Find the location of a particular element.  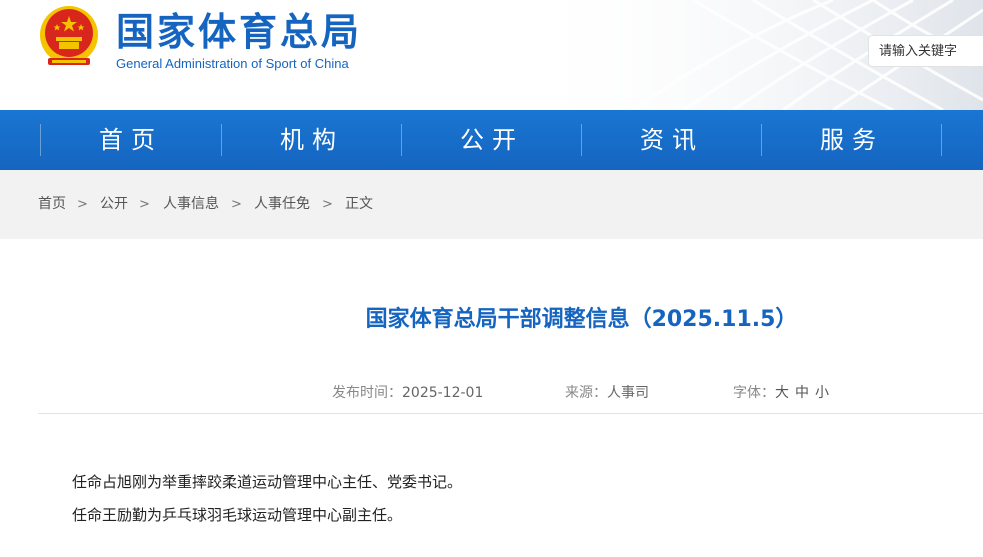

source-label: 来源： is located at coordinates (586, 393).